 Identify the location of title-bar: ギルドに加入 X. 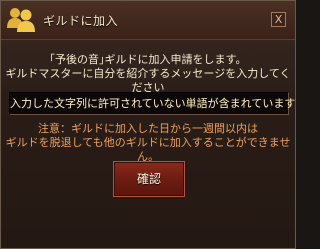
(148, 20).